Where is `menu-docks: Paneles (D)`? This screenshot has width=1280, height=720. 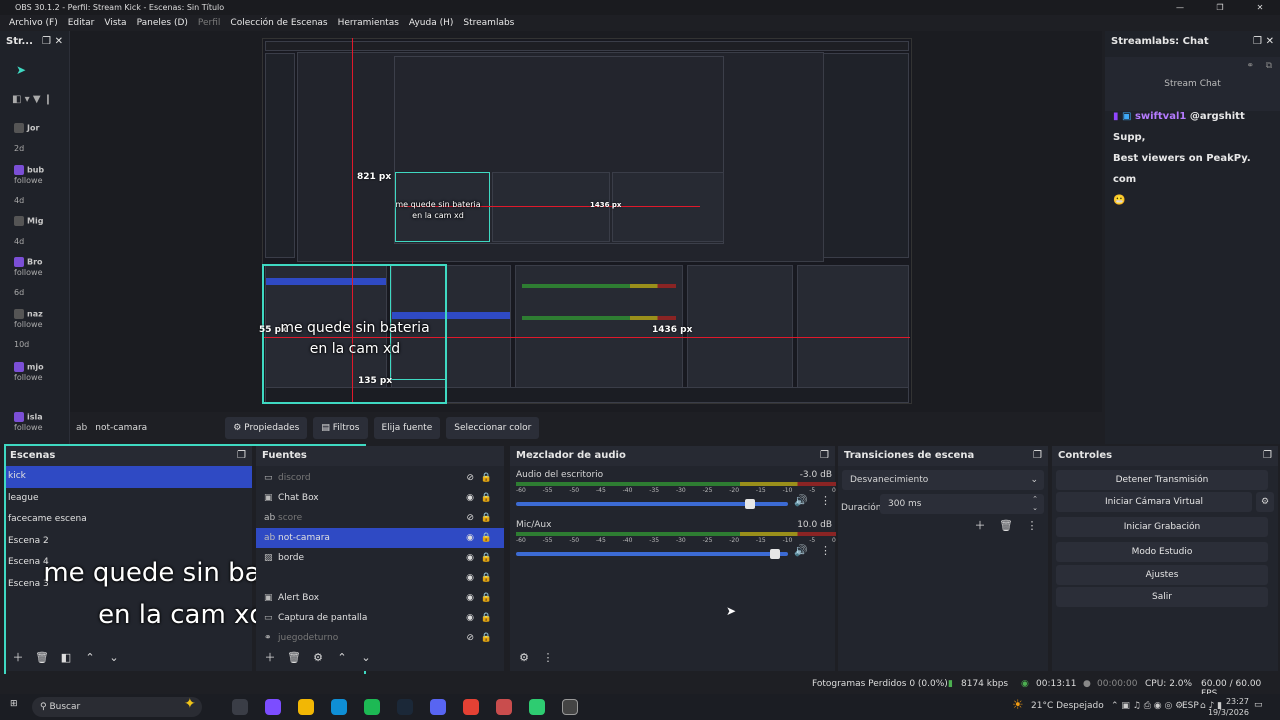 menu-docks: Paneles (D) is located at coordinates (162, 23).